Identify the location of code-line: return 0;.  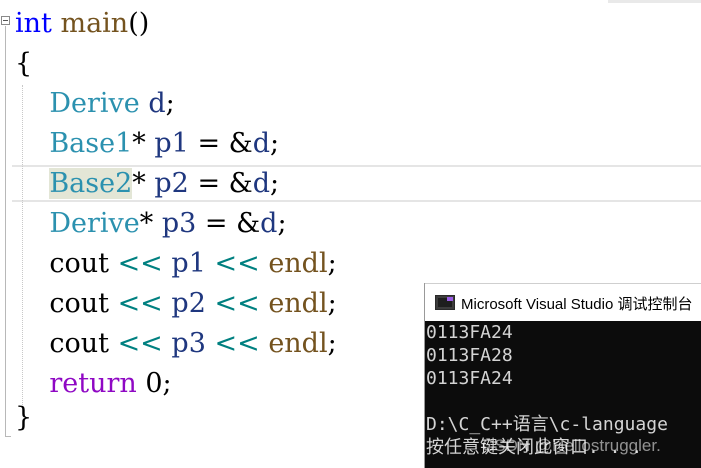
(93, 384).